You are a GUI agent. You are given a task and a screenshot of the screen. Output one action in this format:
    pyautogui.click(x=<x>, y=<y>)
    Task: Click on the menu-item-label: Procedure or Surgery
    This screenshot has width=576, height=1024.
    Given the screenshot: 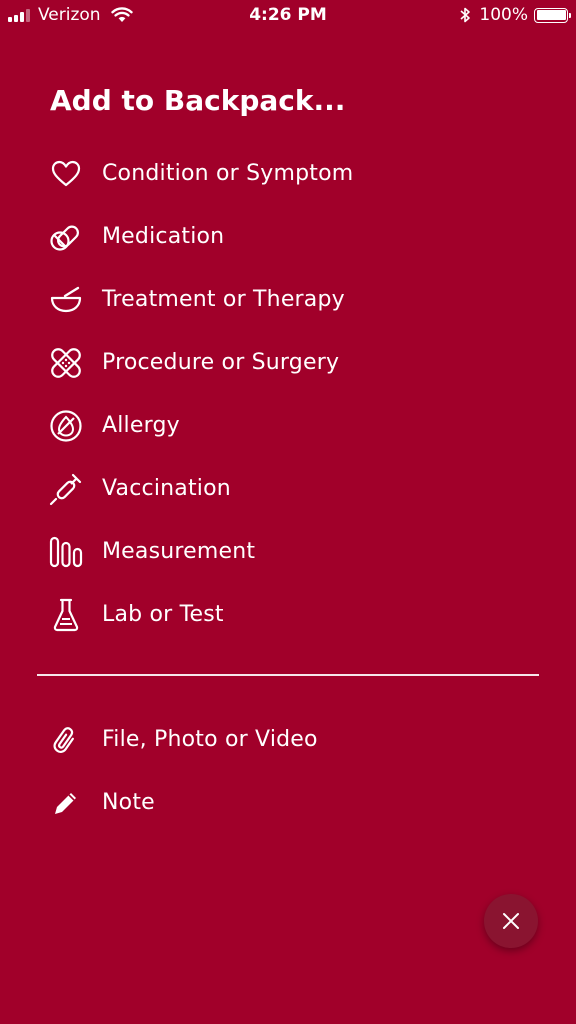 What is the action you would take?
    pyautogui.click(x=221, y=362)
    